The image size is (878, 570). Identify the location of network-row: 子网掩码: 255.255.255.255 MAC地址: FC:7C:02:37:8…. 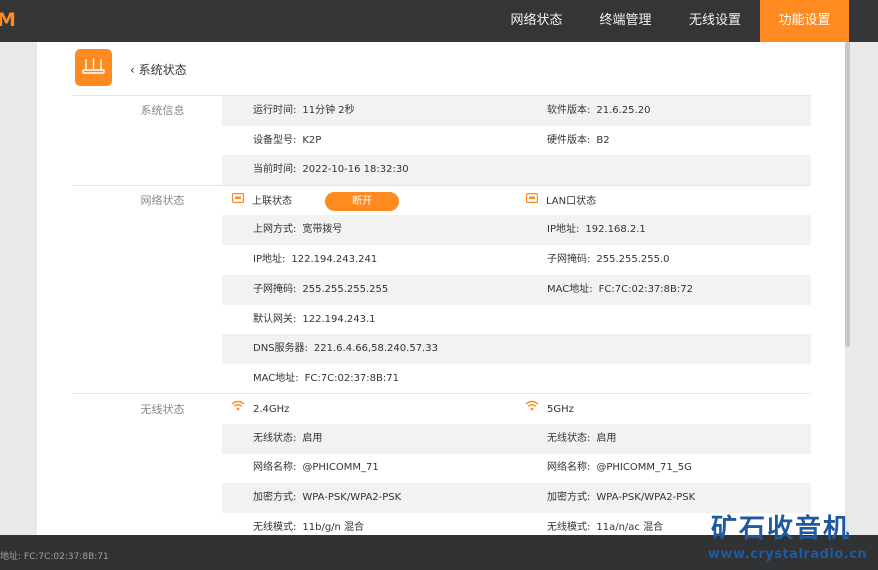
(516, 290).